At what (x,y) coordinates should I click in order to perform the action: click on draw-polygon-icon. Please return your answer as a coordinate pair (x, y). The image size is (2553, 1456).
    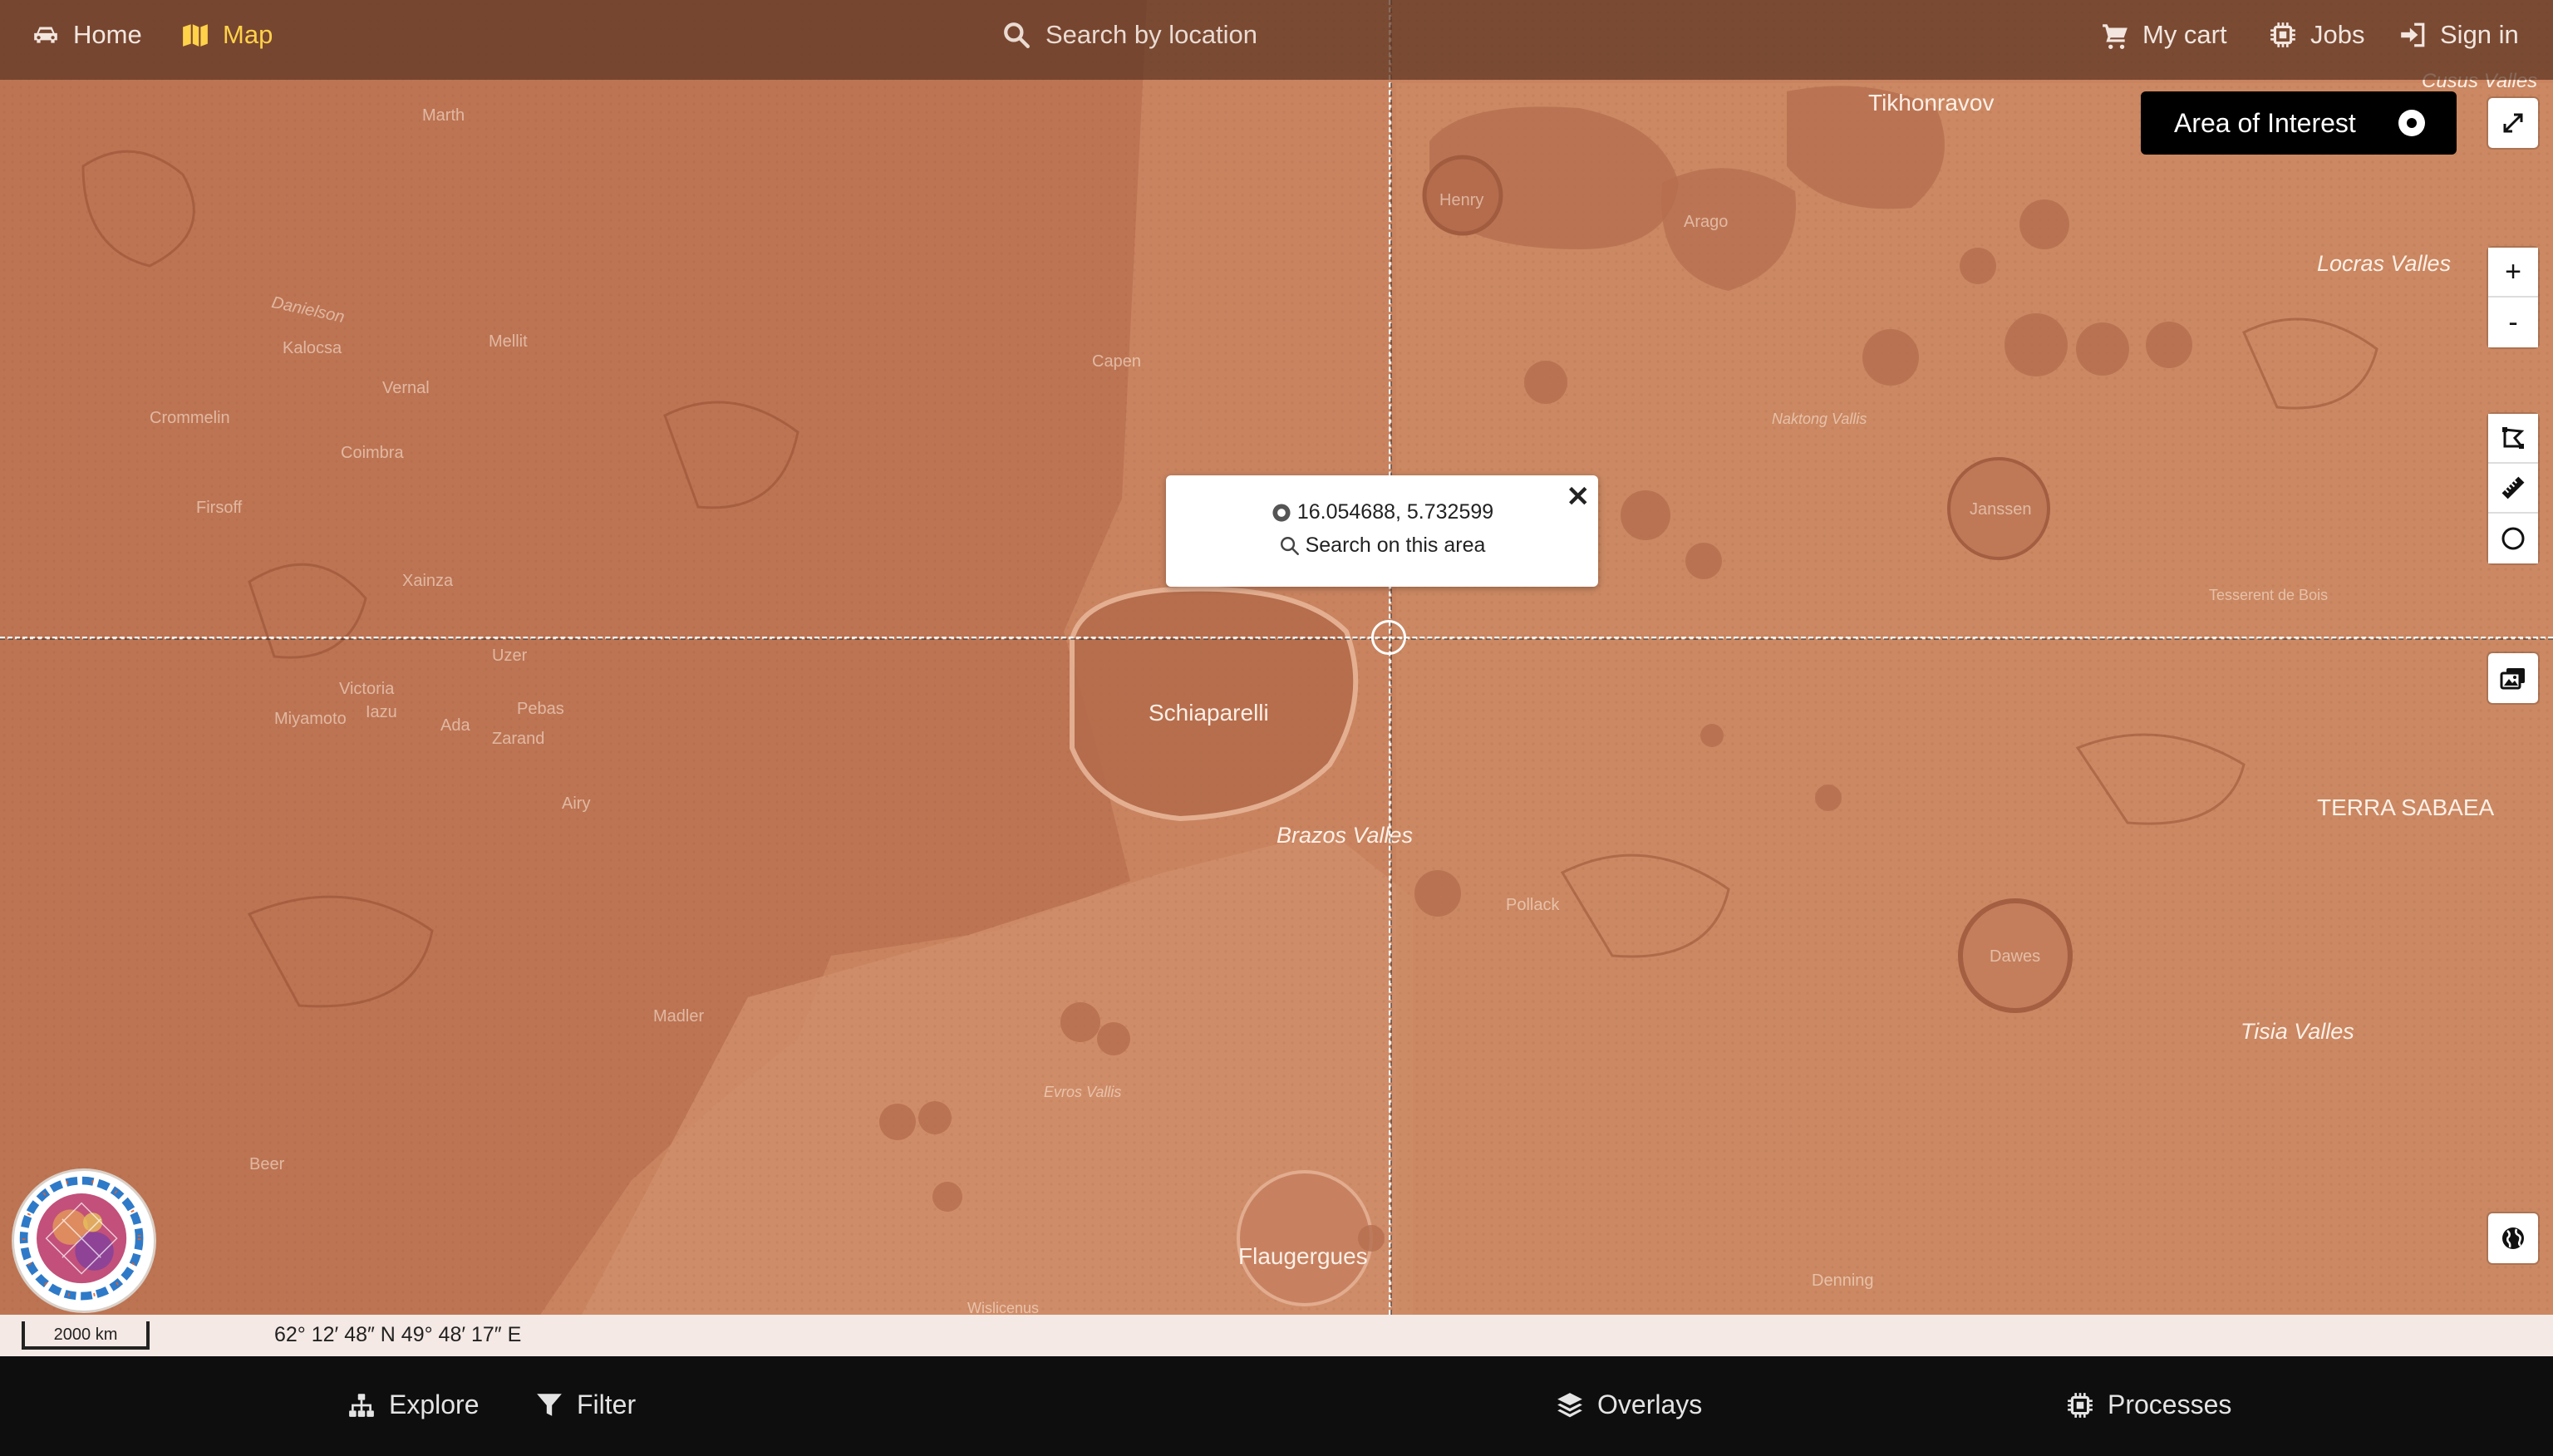
    Looking at the image, I should click on (2513, 438).